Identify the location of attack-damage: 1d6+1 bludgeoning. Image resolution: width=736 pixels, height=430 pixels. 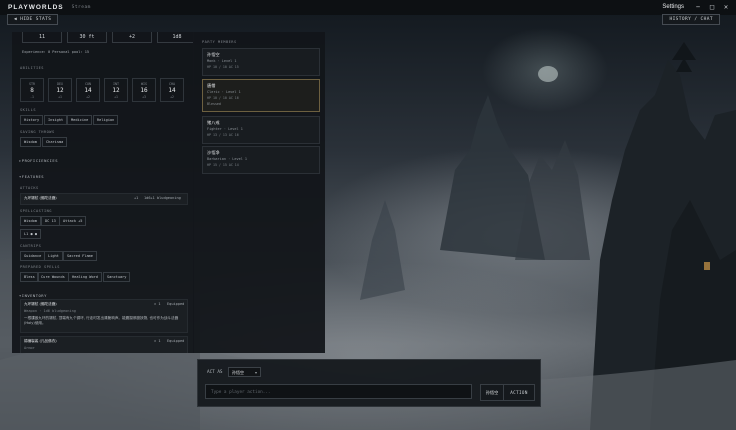
(162, 198).